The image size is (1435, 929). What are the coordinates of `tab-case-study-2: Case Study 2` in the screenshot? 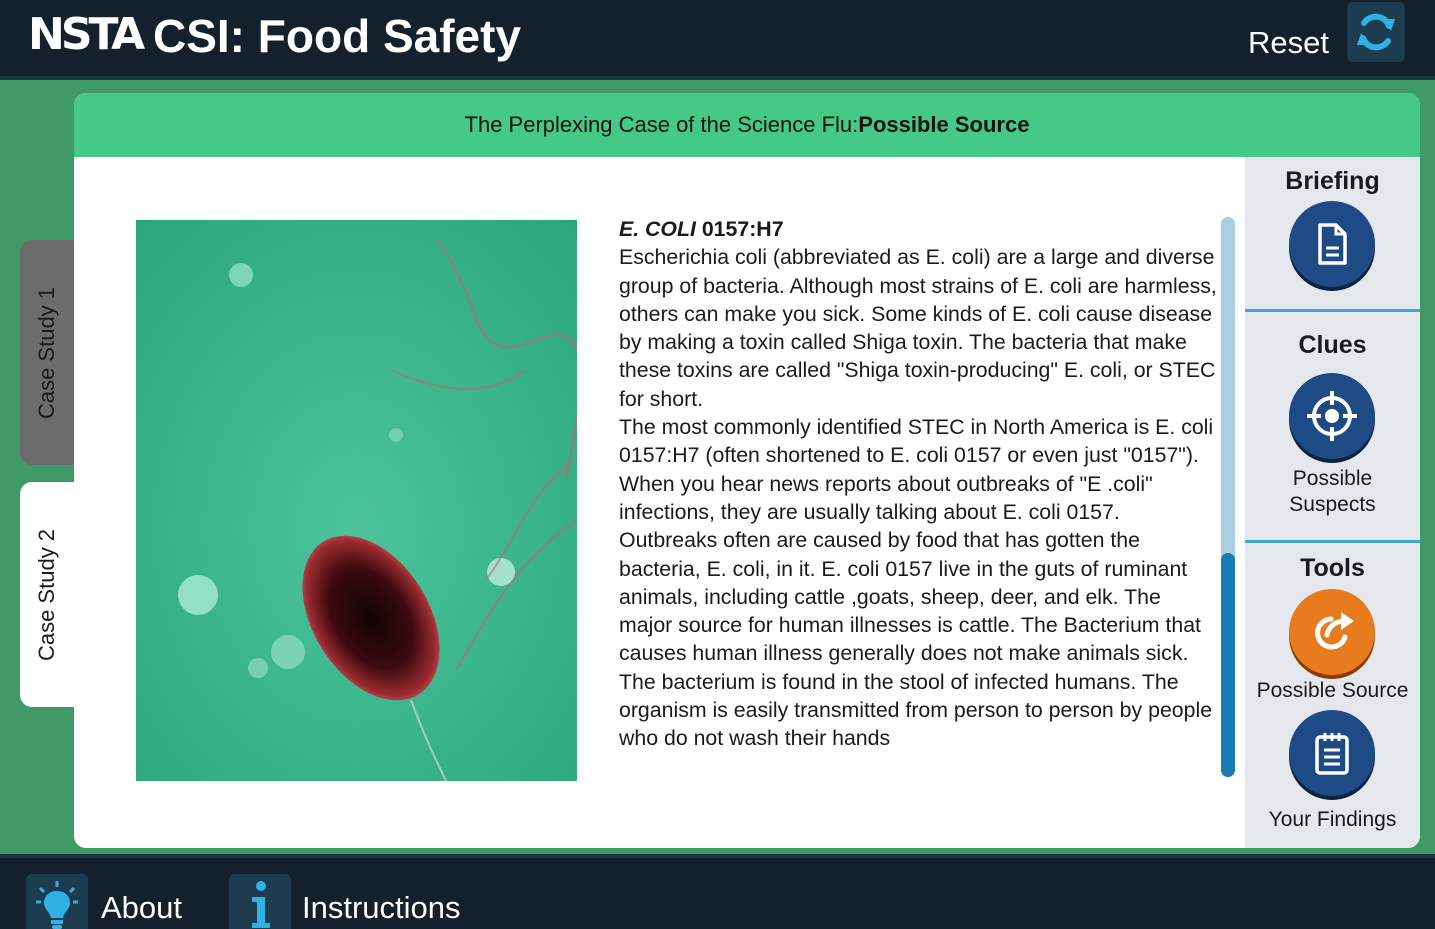 It's located at (47, 594).